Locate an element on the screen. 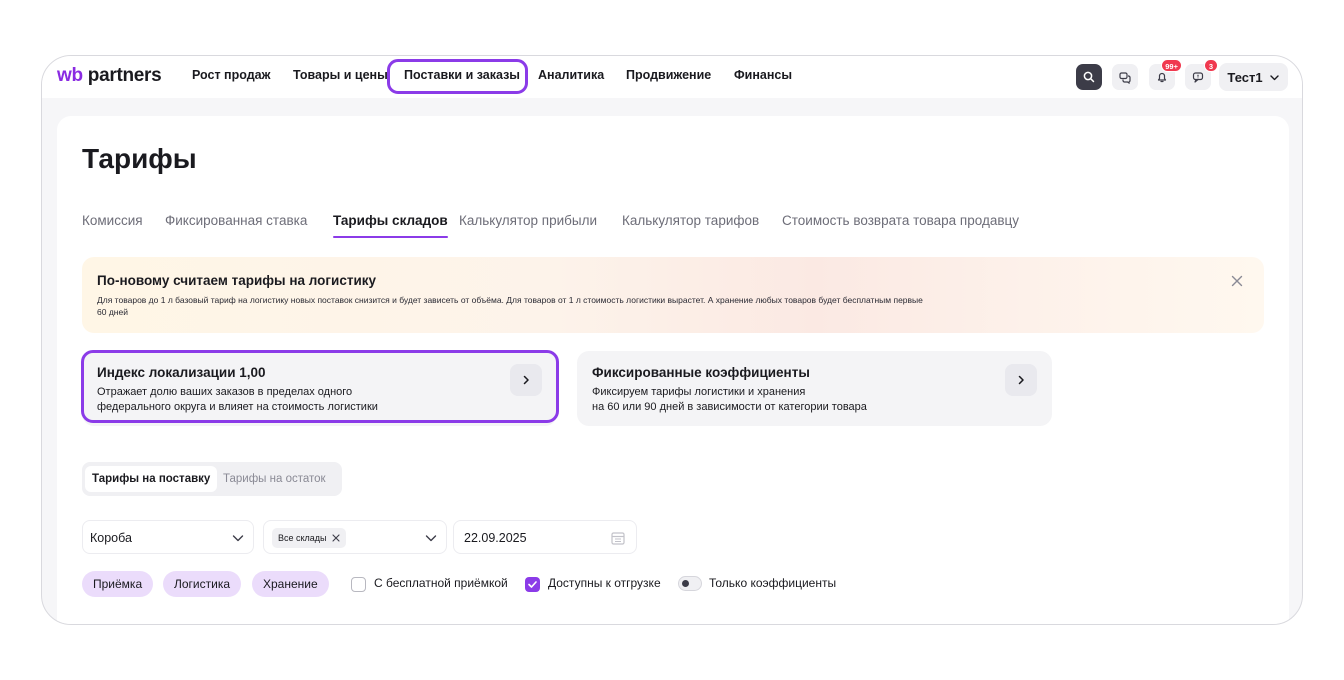 The image size is (1344, 680). tab-profit-calculator: Калькулятор прибыли is located at coordinates (528, 220).